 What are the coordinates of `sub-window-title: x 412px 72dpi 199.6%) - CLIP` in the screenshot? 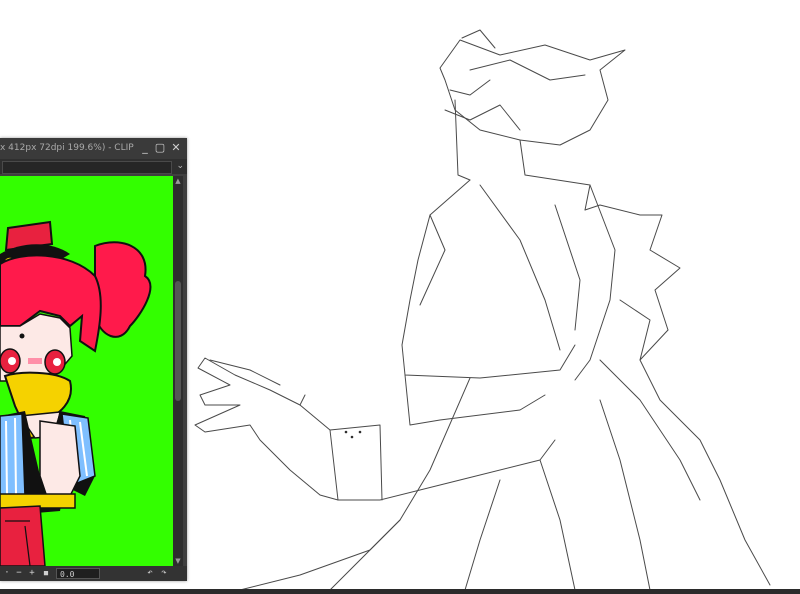 It's located at (67, 148).